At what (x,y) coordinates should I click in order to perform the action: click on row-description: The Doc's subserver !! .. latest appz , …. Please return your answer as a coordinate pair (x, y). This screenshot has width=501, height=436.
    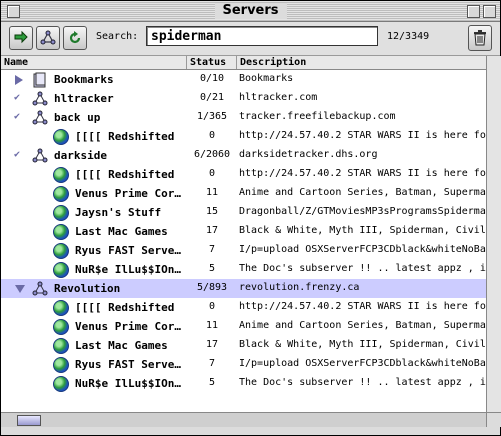
    Looking at the image, I should click on (362, 268).